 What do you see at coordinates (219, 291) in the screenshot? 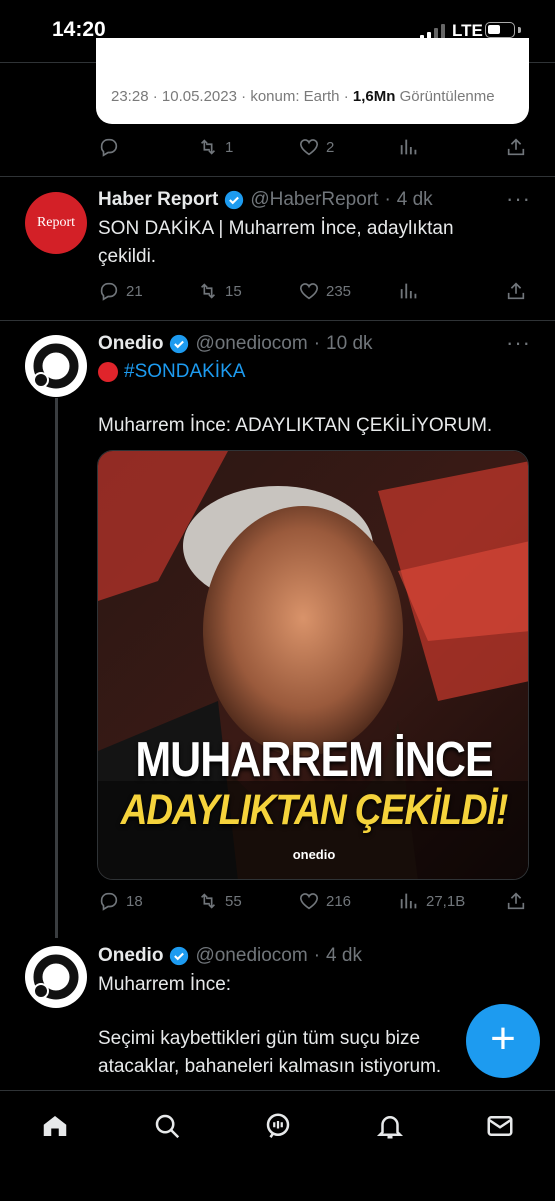
I see `retweet-button: 15` at bounding box center [219, 291].